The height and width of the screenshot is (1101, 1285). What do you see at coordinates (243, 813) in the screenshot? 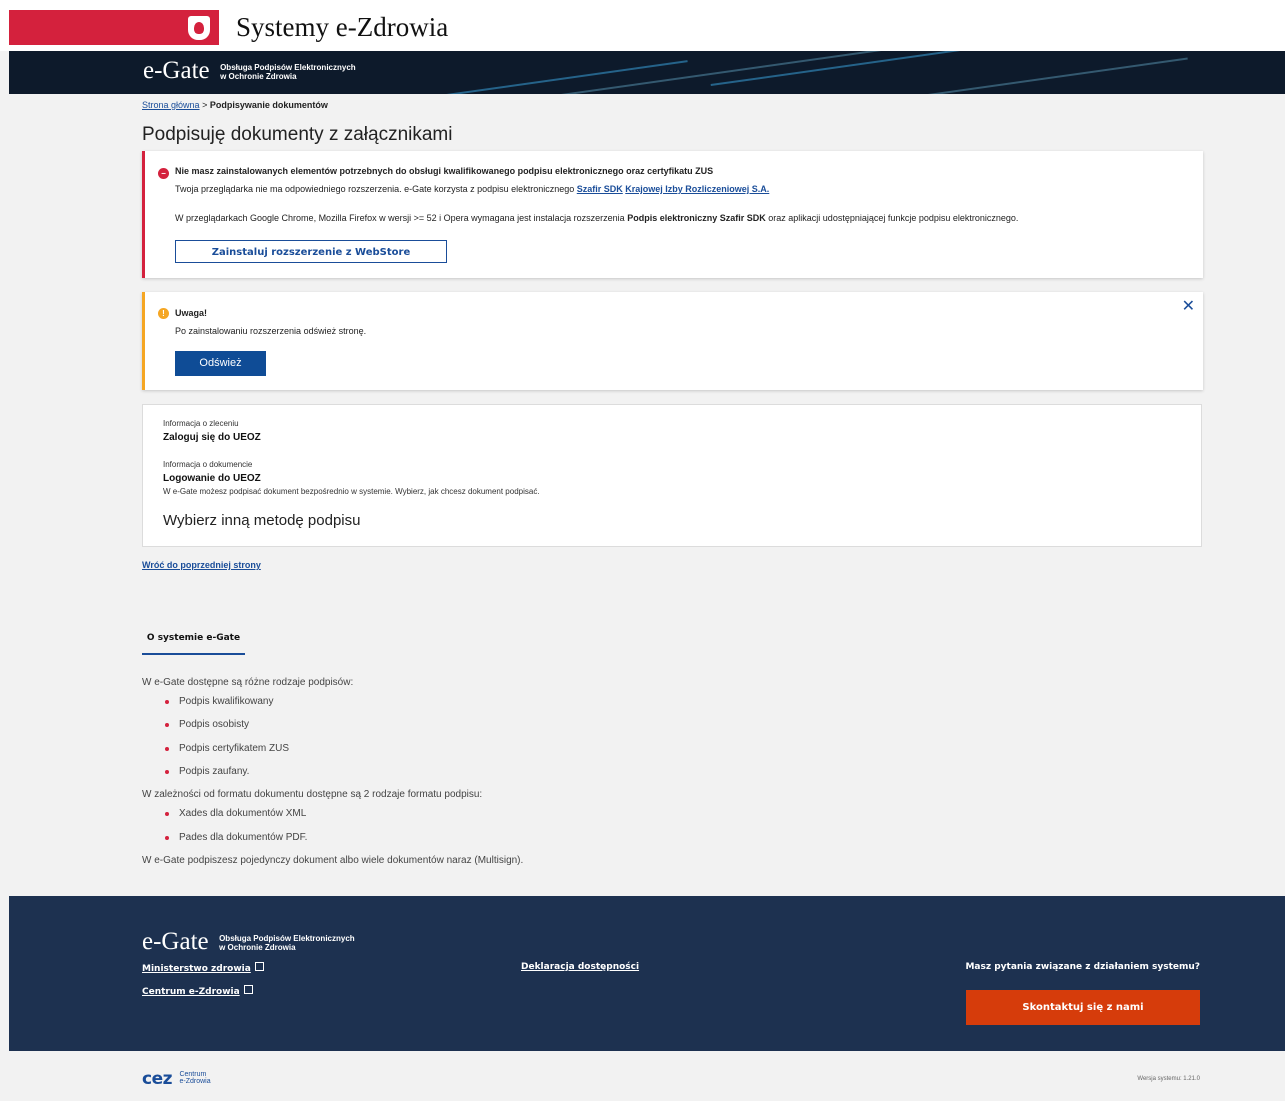
I see `list-item-text: Xades dla dokumentów XML` at bounding box center [243, 813].